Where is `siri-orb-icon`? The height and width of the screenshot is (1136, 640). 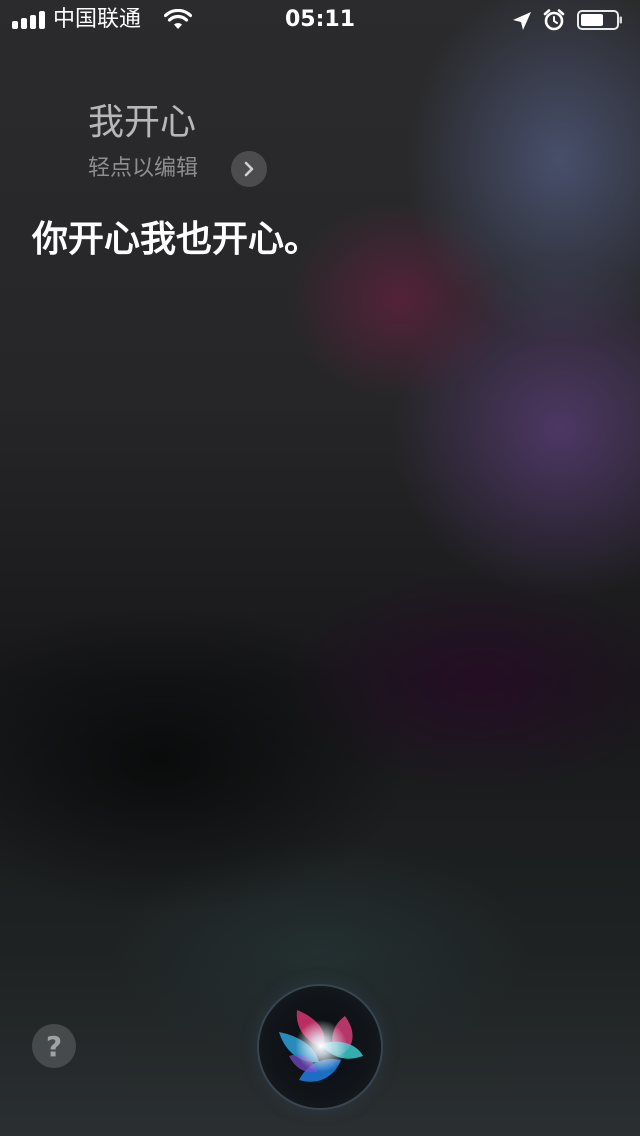 siri-orb-icon is located at coordinates (321, 1046).